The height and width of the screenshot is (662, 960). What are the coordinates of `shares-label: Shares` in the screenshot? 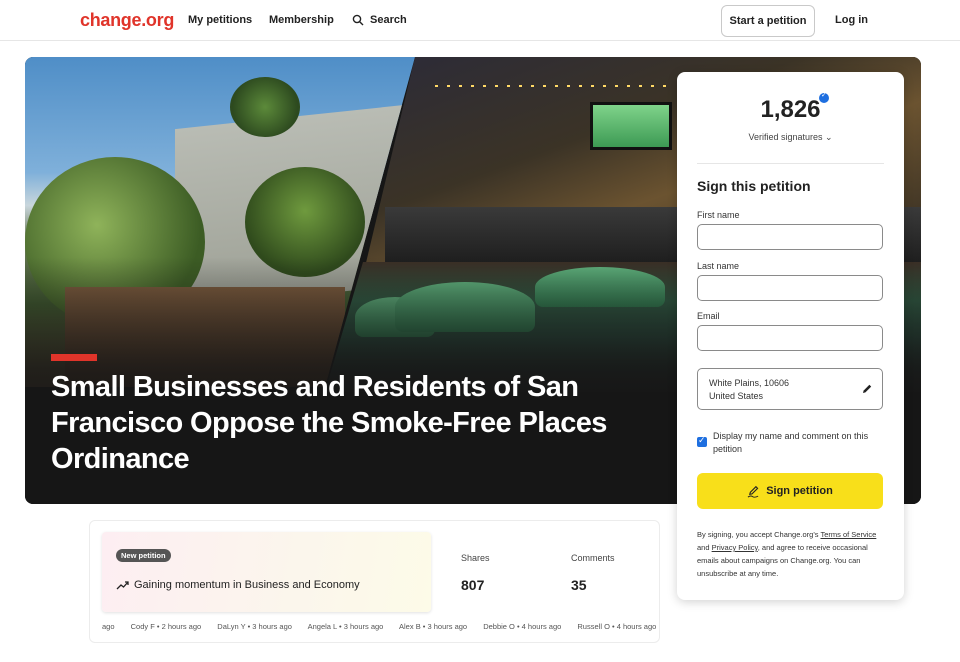 It's located at (475, 558).